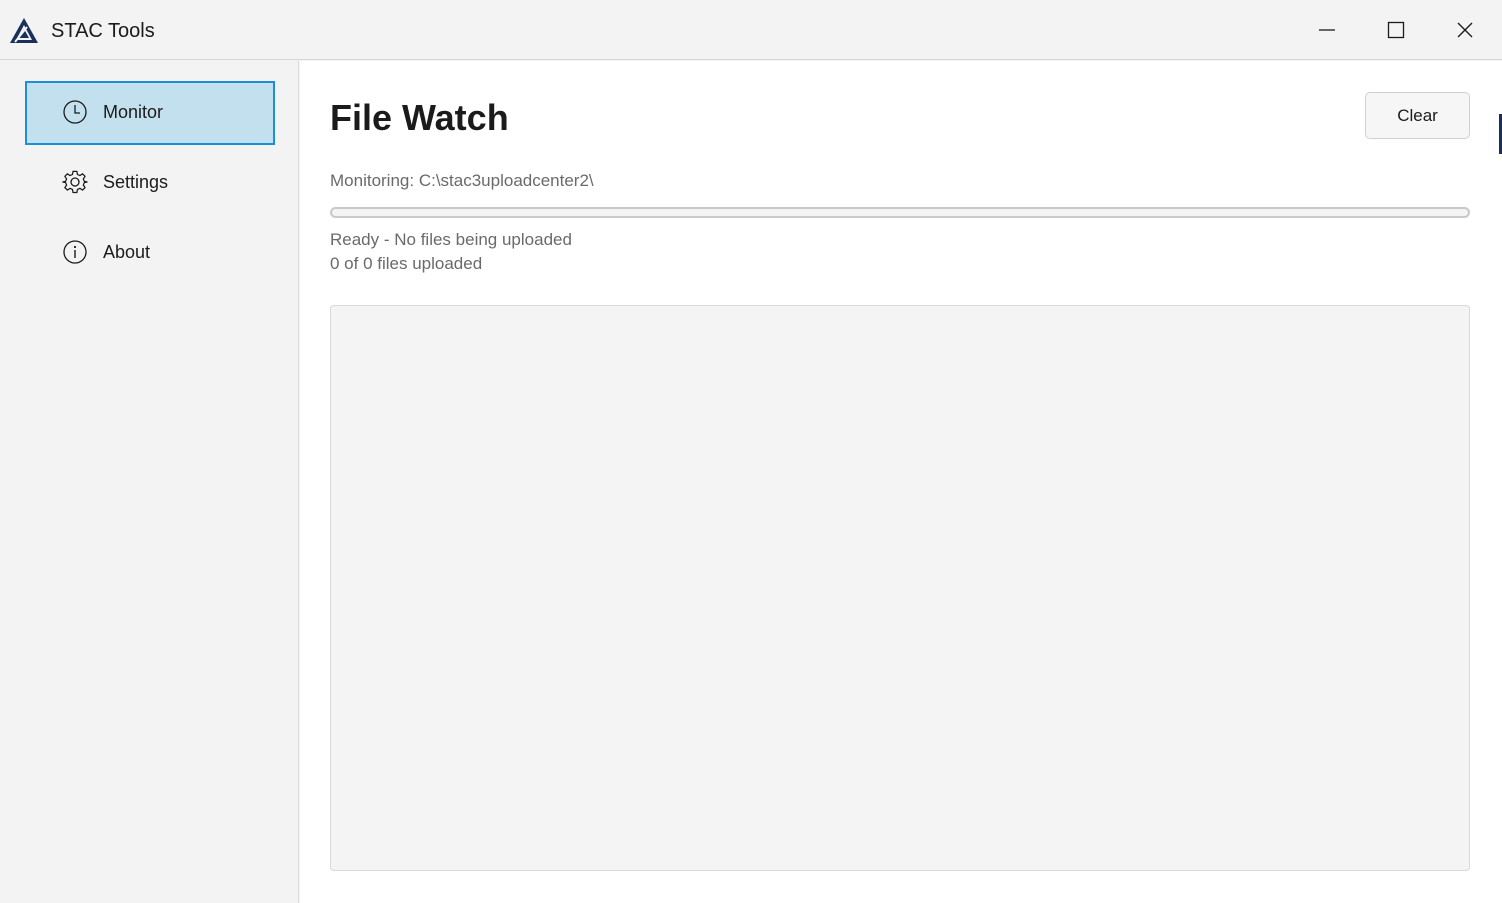  Describe the element at coordinates (133, 112) in the screenshot. I see `sidebar-item-label: Monitor` at that location.